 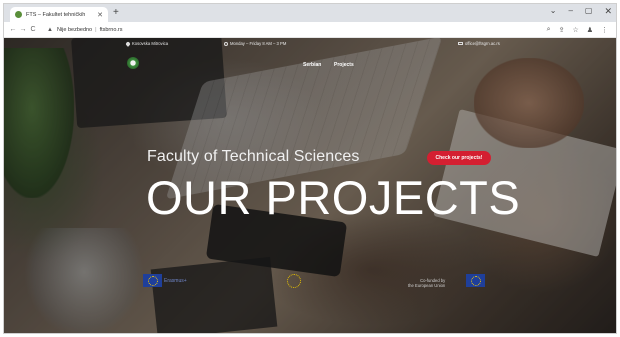 I want to click on browser-tab: FTS – Fakultet tehničkih ✕, so click(x=59, y=14).